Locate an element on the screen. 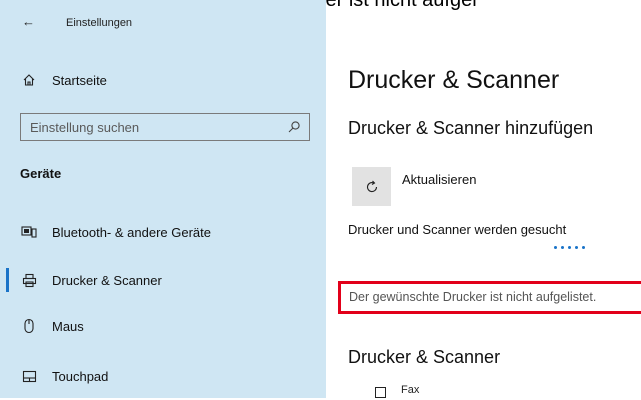  sidebar-item-bluetooth: Bluetooth- & andere Geräte is located at coordinates (163, 232).